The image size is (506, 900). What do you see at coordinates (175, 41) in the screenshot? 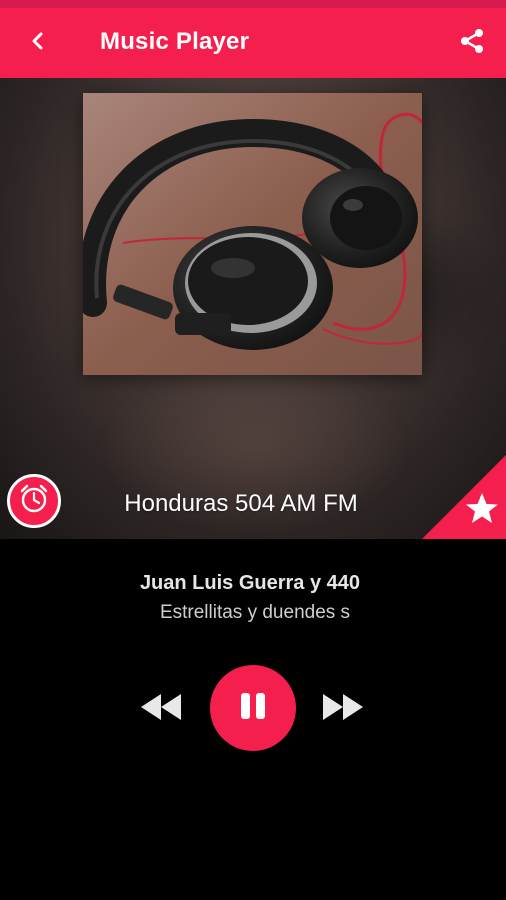
I see `page-title: Music Player` at bounding box center [175, 41].